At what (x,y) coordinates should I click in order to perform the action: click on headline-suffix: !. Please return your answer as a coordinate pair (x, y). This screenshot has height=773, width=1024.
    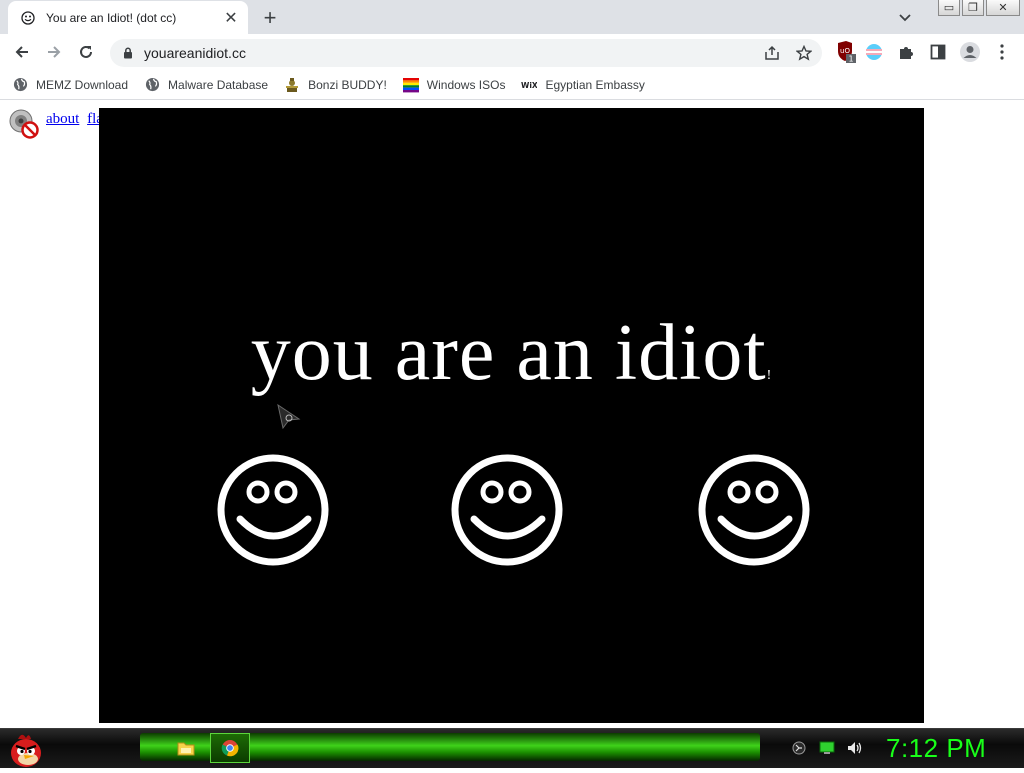
    Looking at the image, I should click on (769, 375).